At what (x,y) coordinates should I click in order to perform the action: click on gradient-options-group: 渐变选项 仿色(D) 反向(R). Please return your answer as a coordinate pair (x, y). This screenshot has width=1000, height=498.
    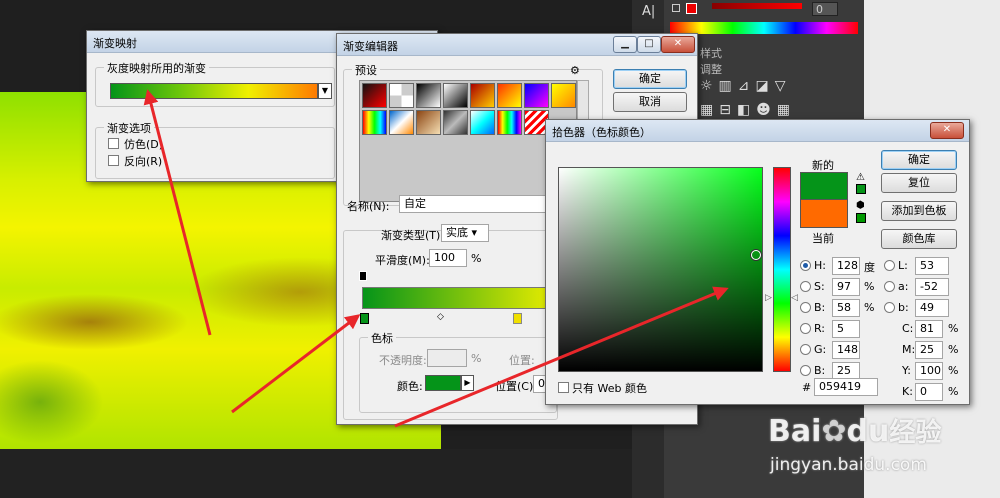
    Looking at the image, I should click on (215, 149).